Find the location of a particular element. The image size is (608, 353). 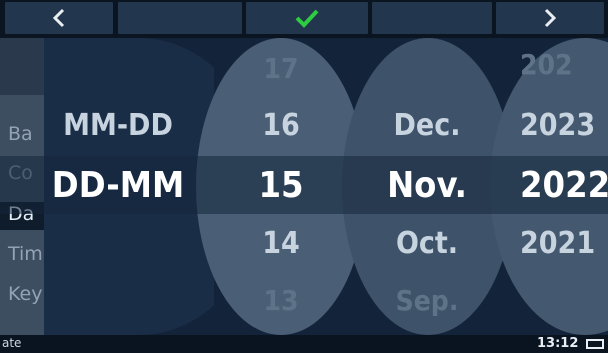

battery-icon is located at coordinates (595, 344).